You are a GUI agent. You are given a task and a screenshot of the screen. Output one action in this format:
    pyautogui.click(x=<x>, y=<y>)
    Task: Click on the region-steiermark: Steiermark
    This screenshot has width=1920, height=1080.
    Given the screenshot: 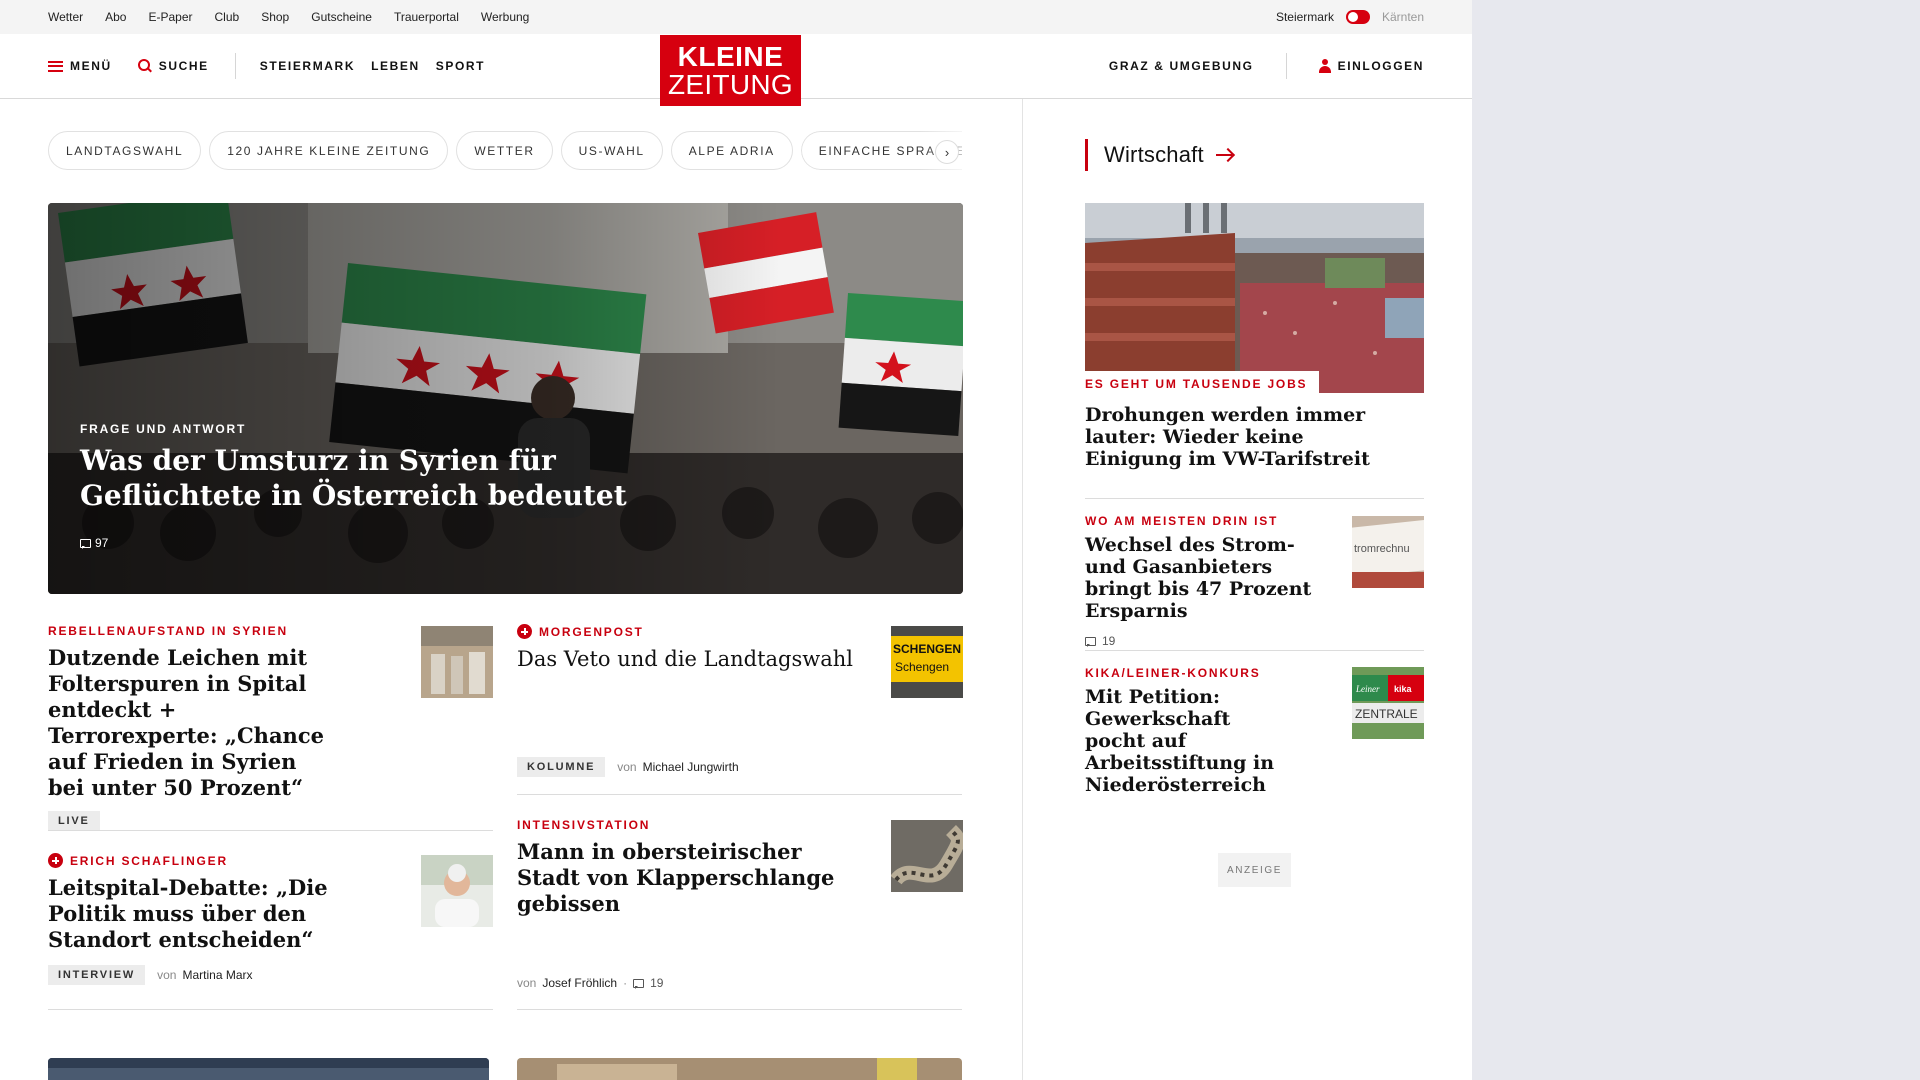 What is the action you would take?
    pyautogui.click(x=1305, y=17)
    